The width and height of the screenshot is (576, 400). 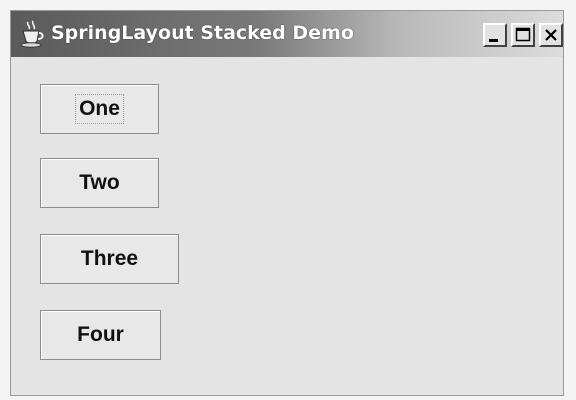 I want to click on button-two-label: Two, so click(x=99, y=182).